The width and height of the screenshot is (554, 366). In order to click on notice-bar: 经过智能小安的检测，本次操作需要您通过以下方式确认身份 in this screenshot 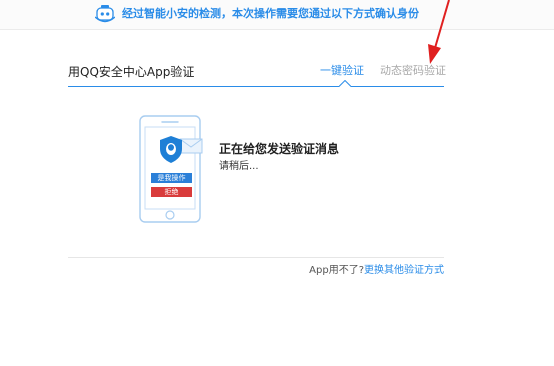, I will do `click(277, 15)`.